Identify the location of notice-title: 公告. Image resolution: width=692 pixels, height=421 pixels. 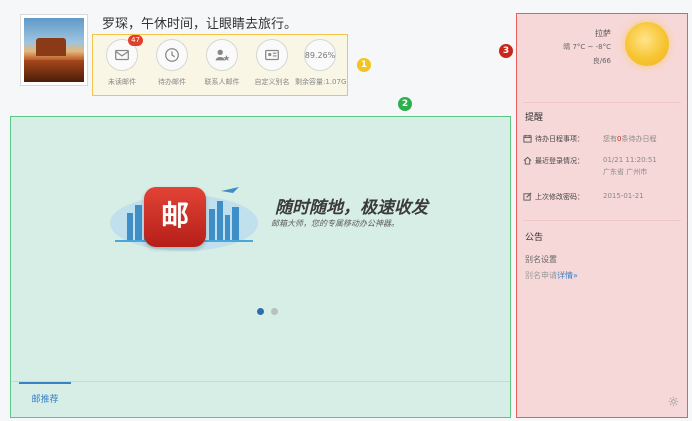
(534, 238).